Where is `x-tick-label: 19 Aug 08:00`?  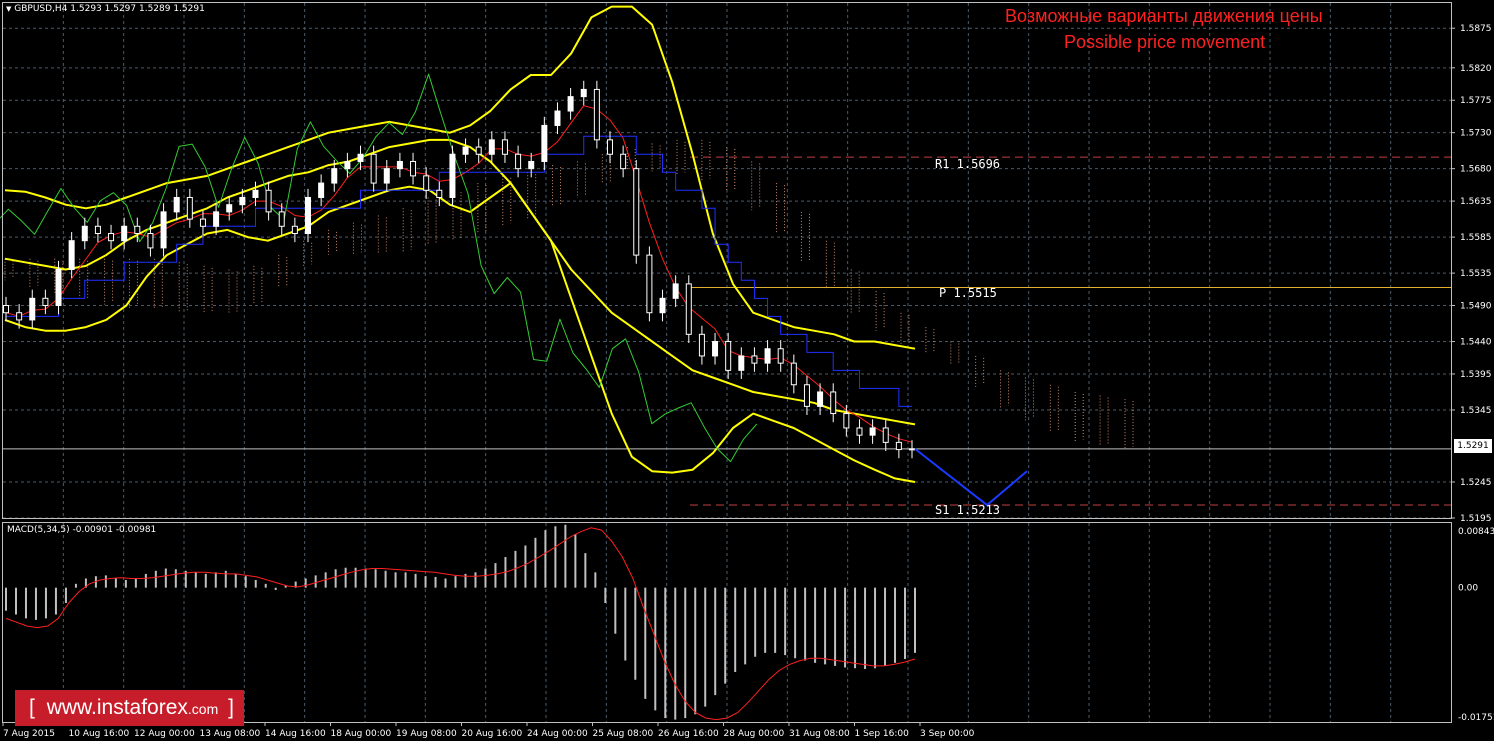
x-tick-label: 19 Aug 08:00 is located at coordinates (426, 734).